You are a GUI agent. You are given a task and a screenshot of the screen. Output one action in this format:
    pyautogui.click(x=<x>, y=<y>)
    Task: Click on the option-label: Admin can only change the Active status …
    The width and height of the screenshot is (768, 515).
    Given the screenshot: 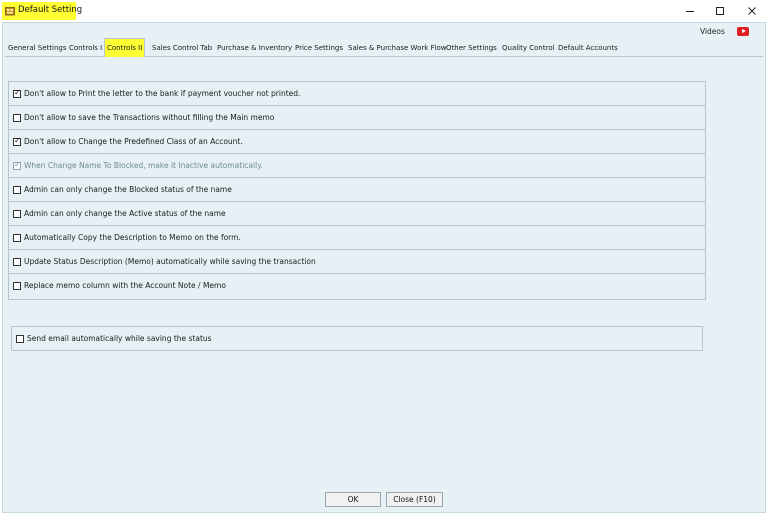 What is the action you would take?
    pyautogui.click(x=125, y=213)
    